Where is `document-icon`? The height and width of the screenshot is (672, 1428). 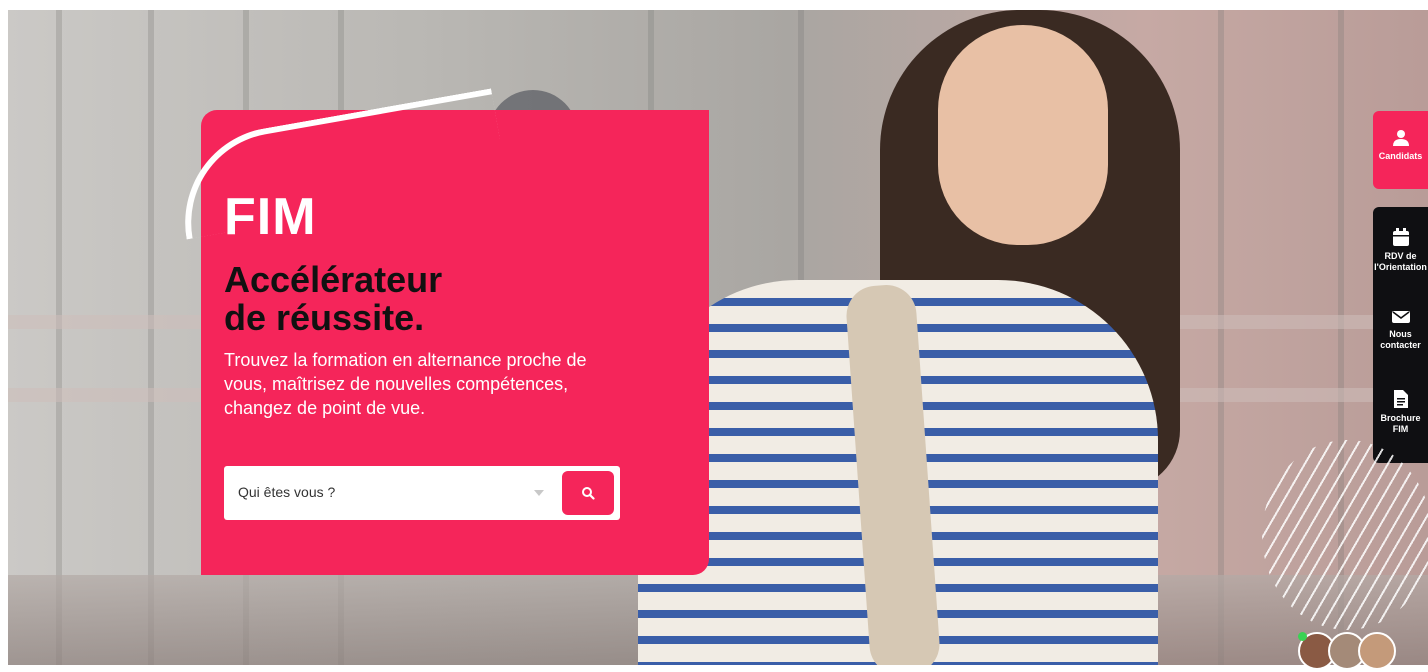 document-icon is located at coordinates (1400, 399).